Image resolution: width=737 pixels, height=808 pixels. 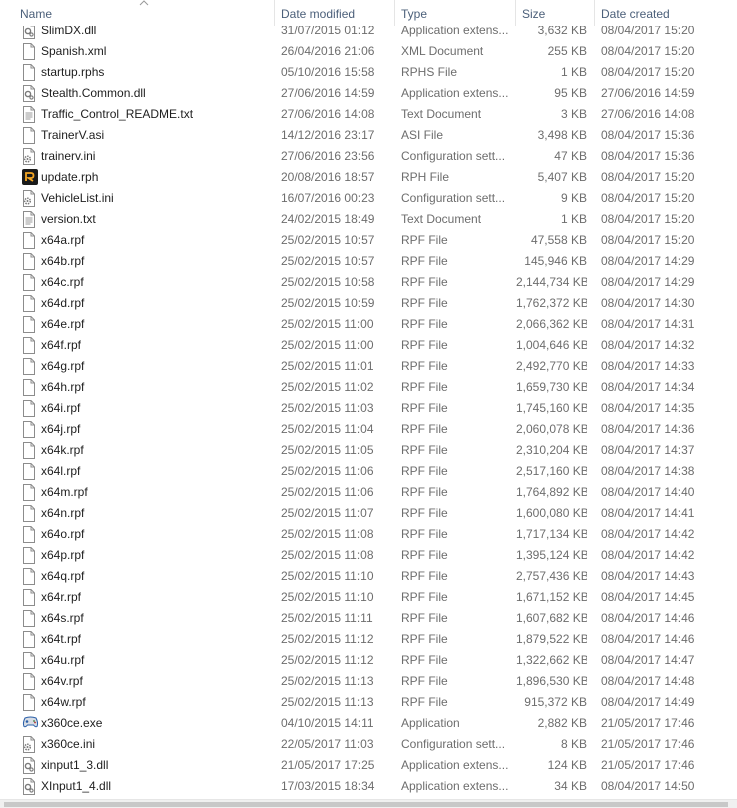 What do you see at coordinates (648, 303) in the screenshot?
I see `file-date-created: 08/04/2017 14:30` at bounding box center [648, 303].